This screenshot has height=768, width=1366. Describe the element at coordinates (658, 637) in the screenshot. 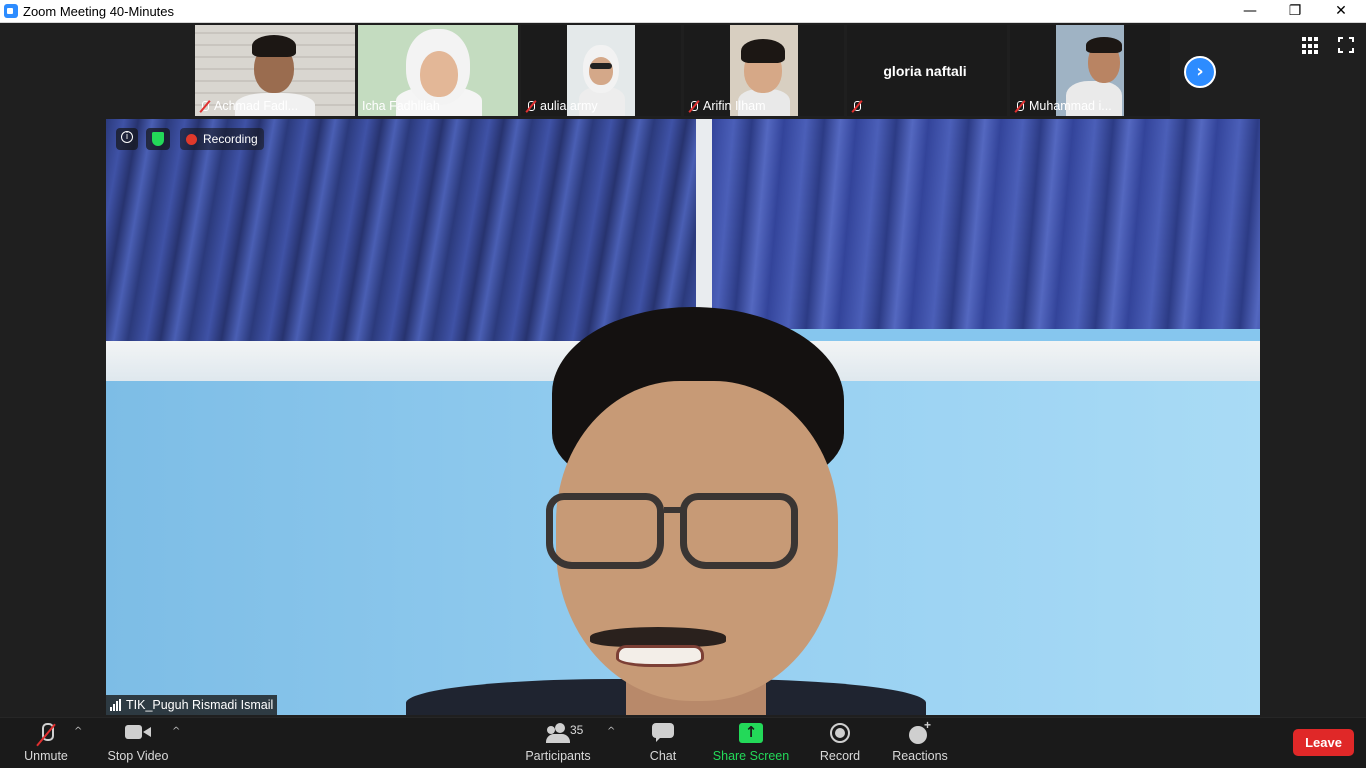

I see `speaker-mustache` at that location.